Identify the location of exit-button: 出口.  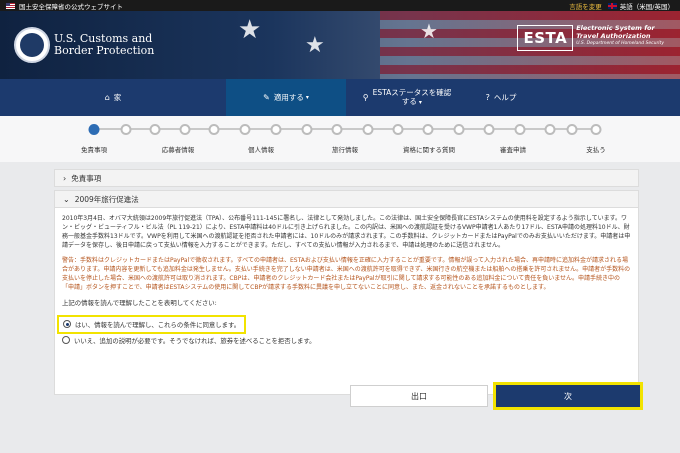
(419, 396).